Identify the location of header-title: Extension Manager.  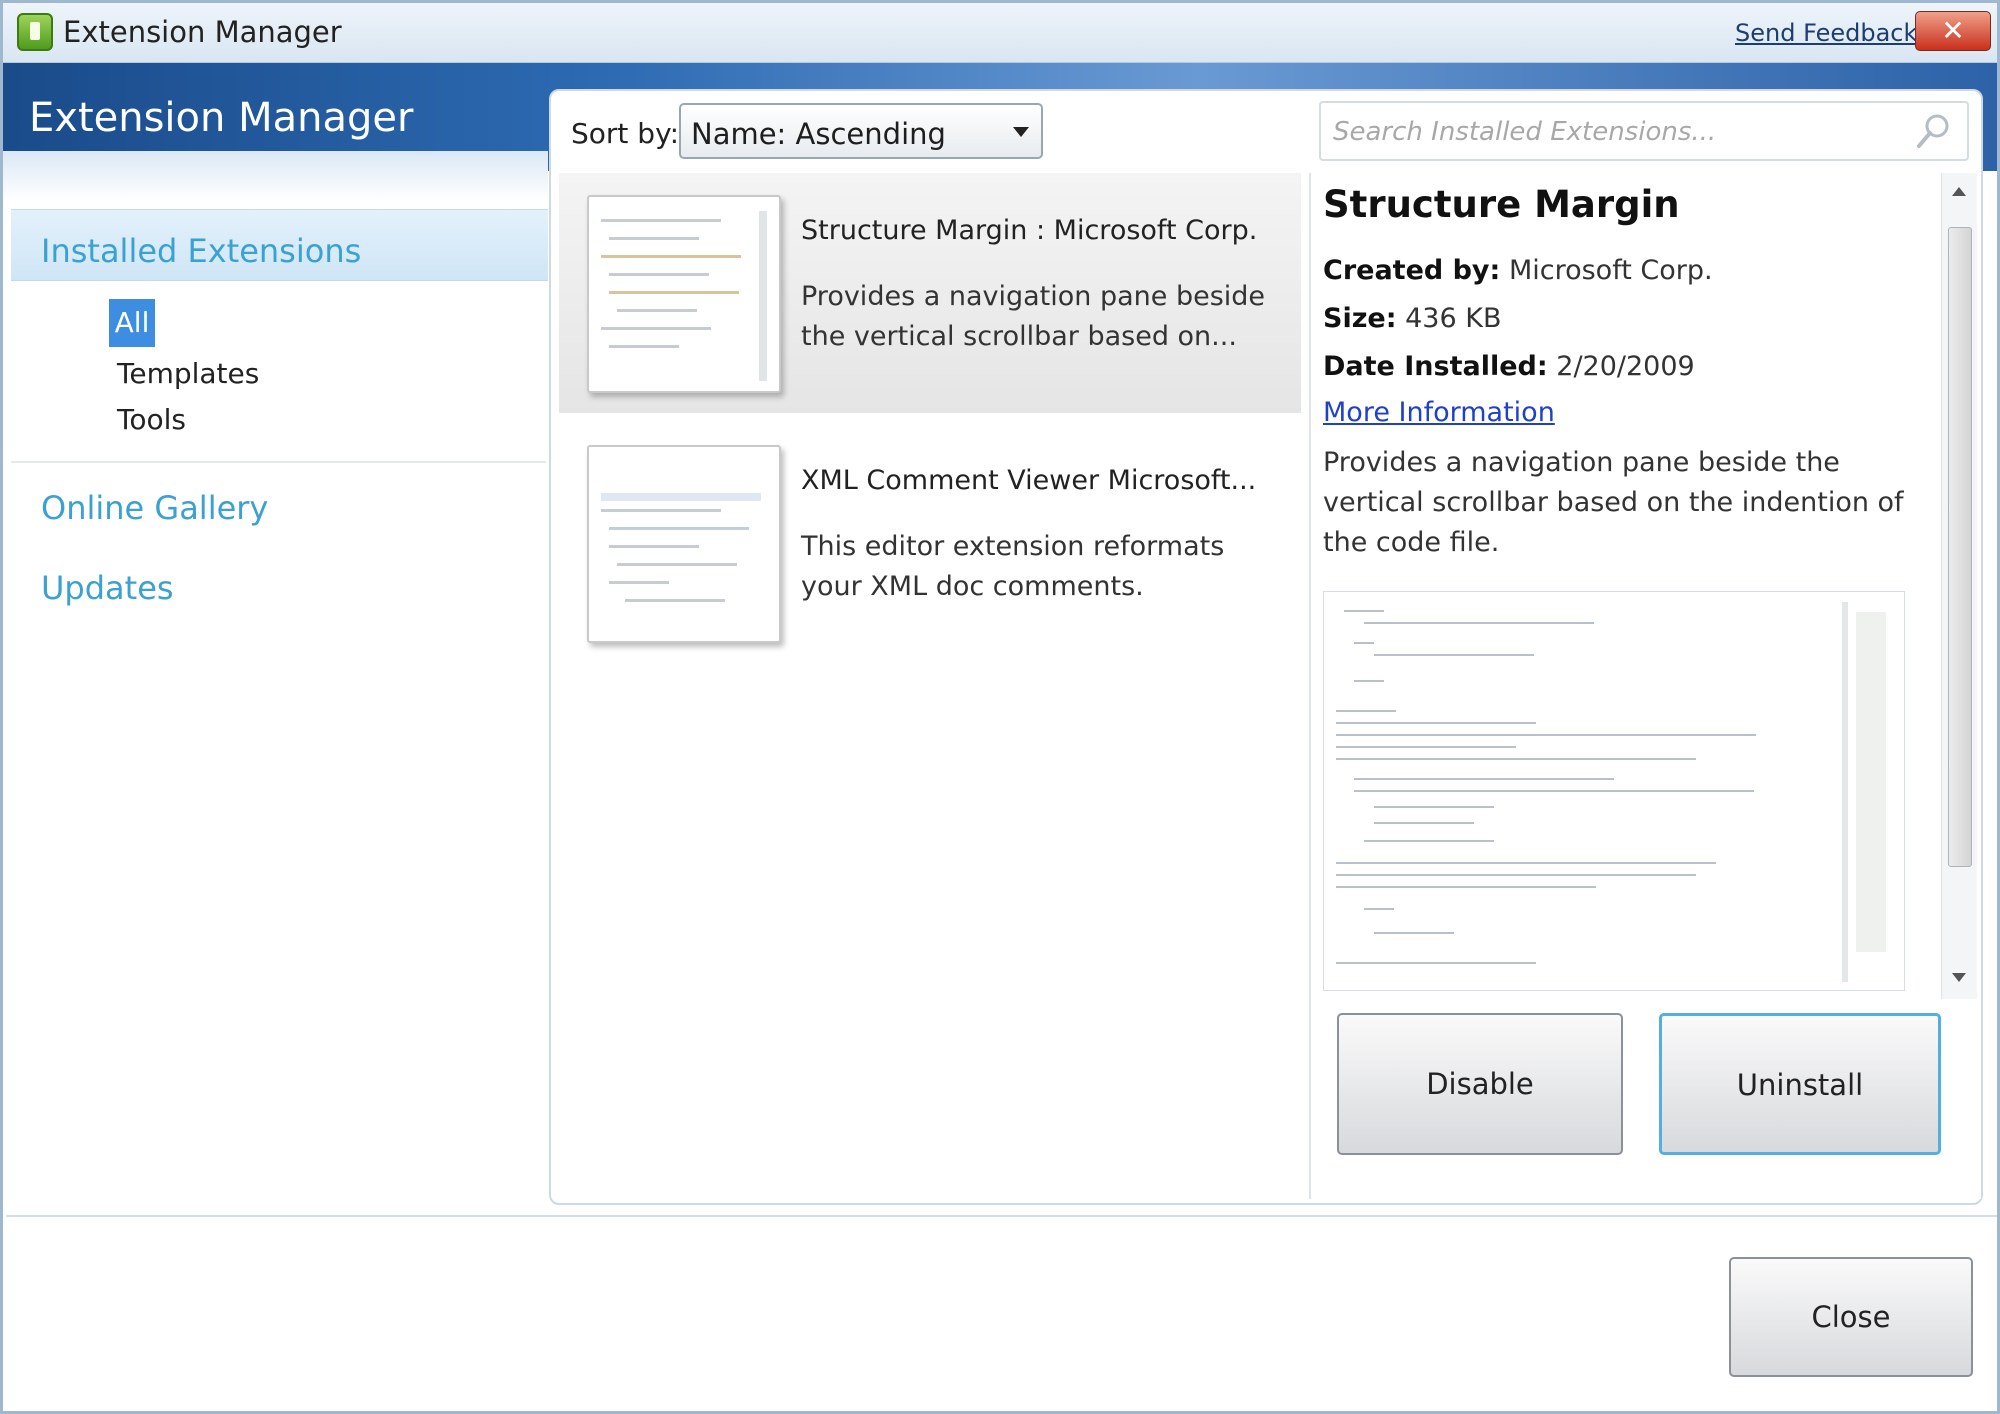
(221, 118).